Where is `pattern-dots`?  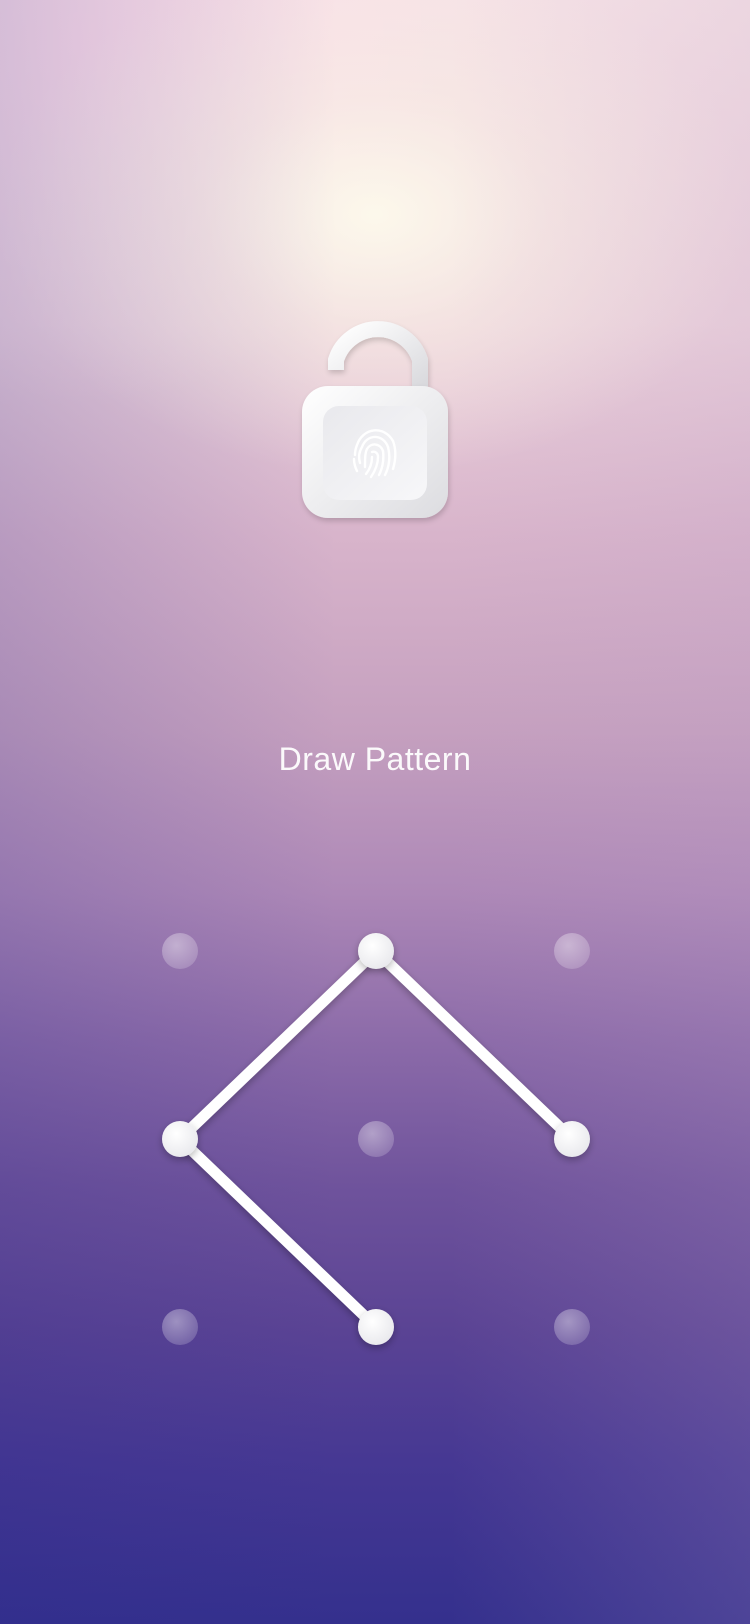 pattern-dots is located at coordinates (376, 1139).